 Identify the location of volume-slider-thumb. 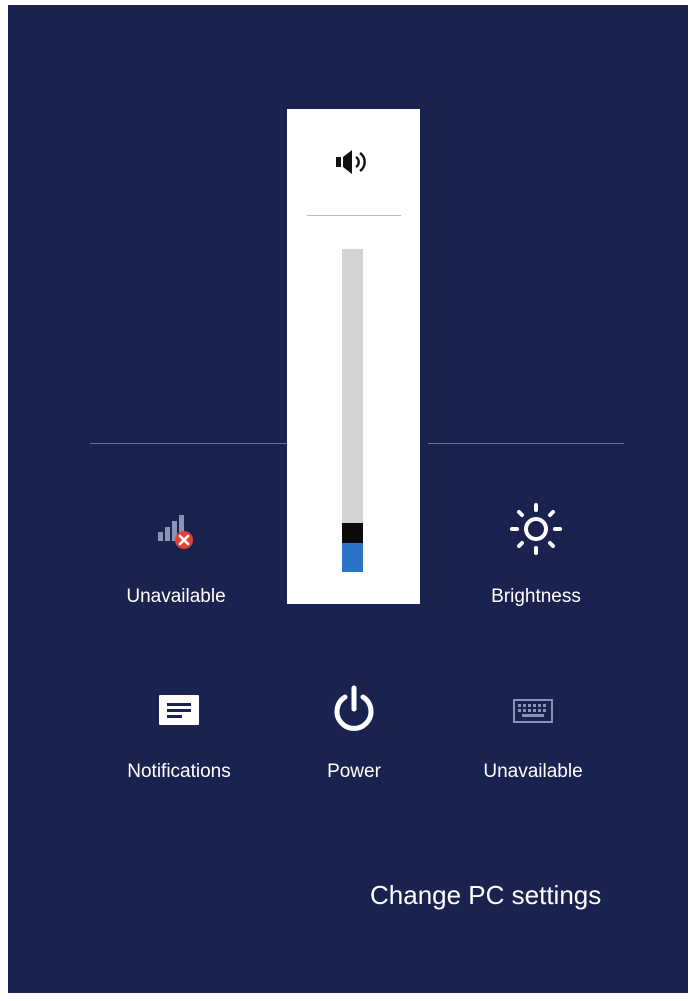
(352, 533).